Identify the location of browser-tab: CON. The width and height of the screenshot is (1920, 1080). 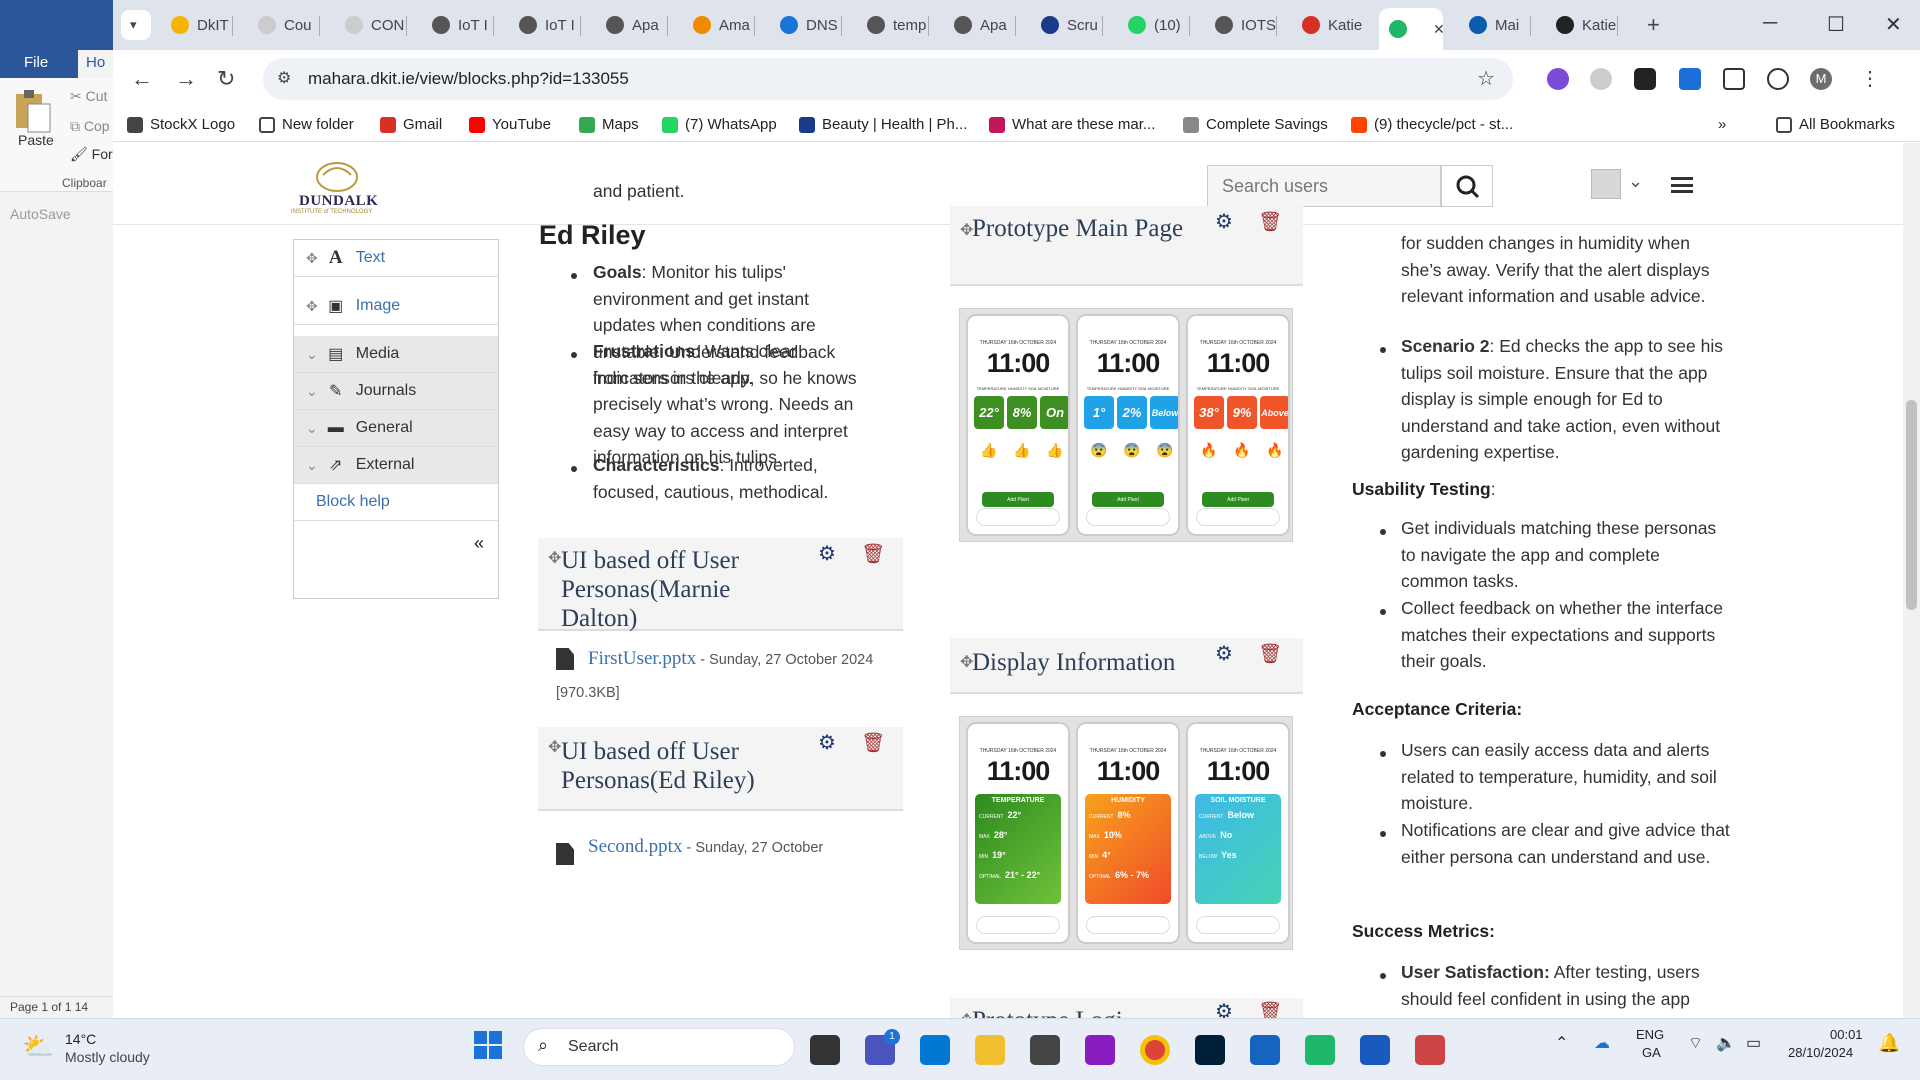
(370, 25).